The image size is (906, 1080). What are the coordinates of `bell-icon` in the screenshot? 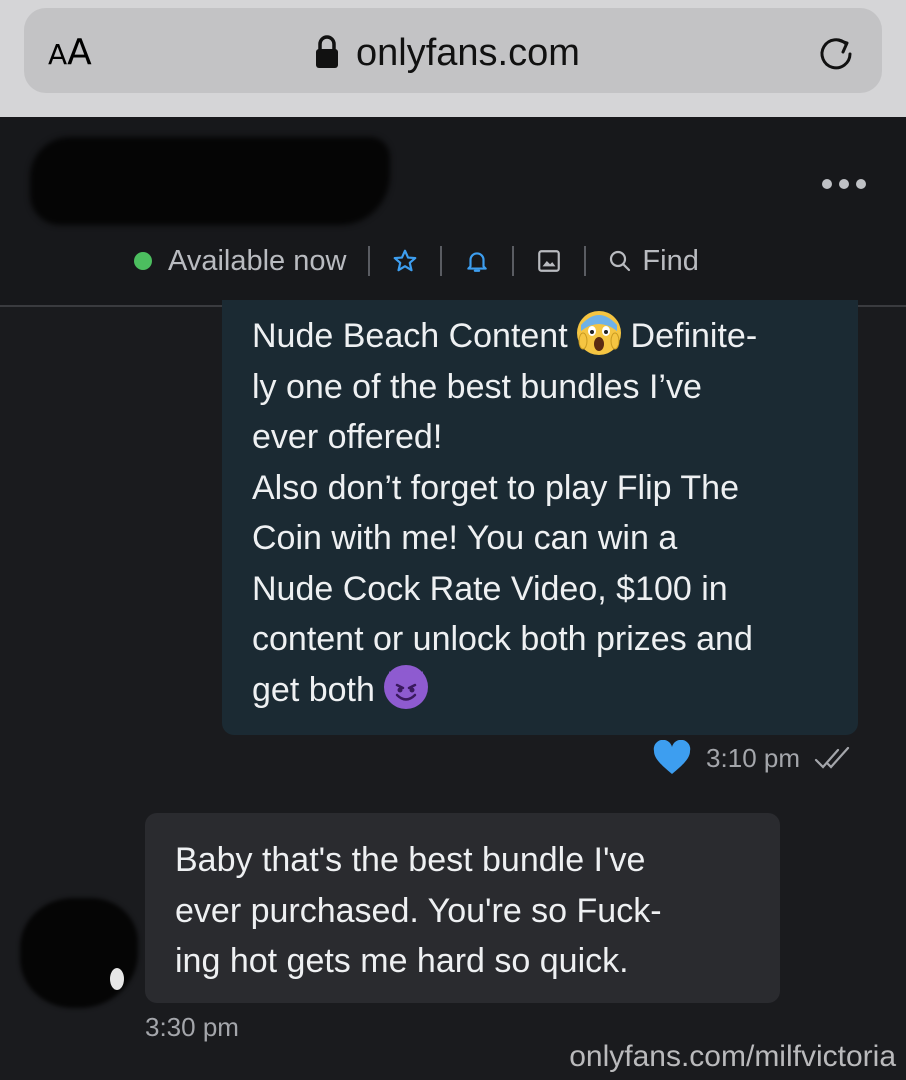 It's located at (477, 261).